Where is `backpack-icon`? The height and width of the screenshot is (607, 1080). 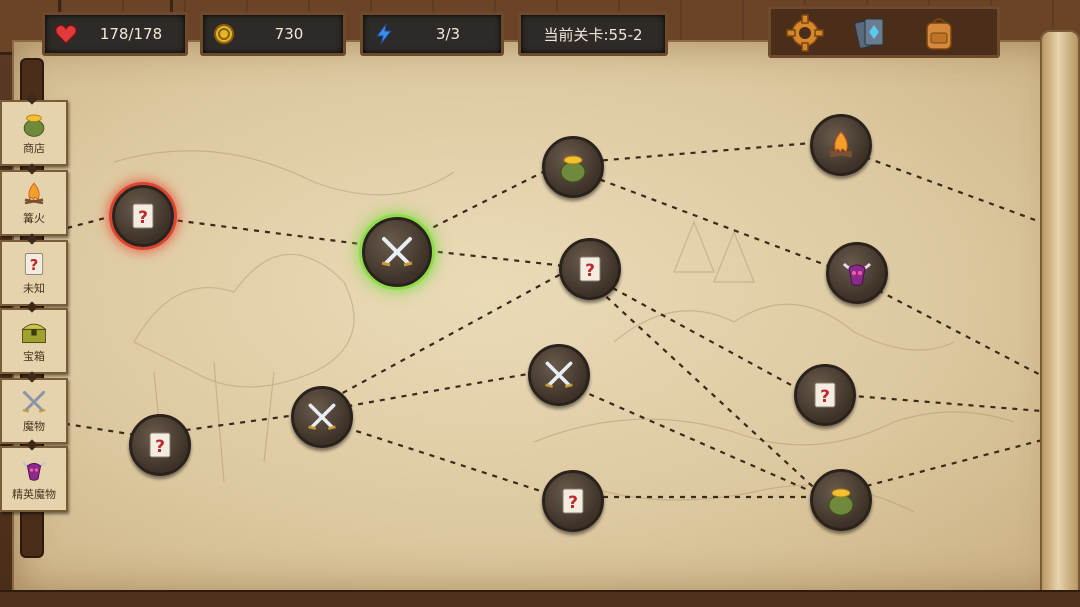 backpack-icon is located at coordinates (939, 34).